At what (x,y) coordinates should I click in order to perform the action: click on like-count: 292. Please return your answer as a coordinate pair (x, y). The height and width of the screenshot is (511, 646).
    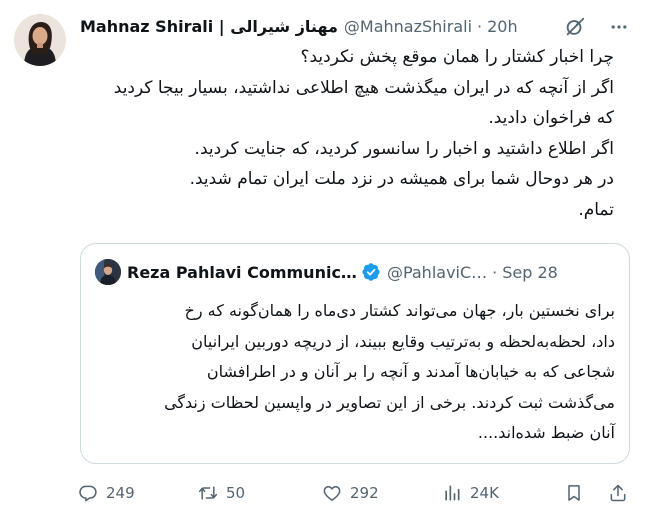
    Looking at the image, I should click on (364, 493).